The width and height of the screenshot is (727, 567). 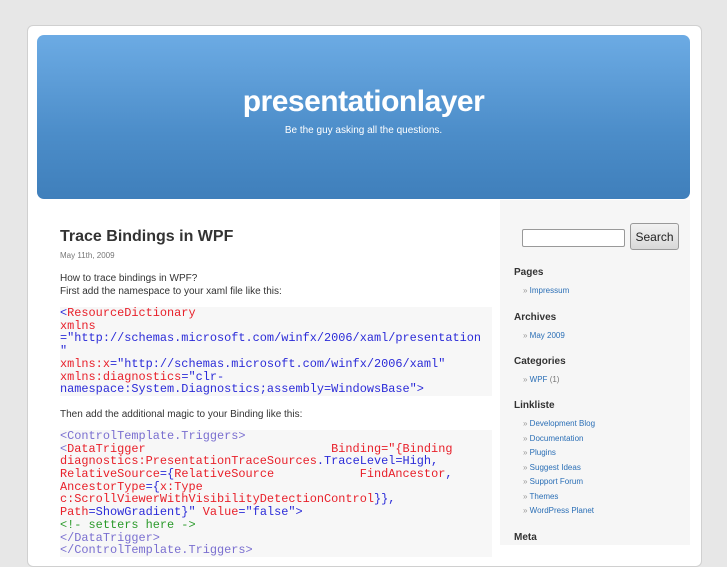 I want to click on post-date: May 11th, 2009, so click(x=87, y=255).